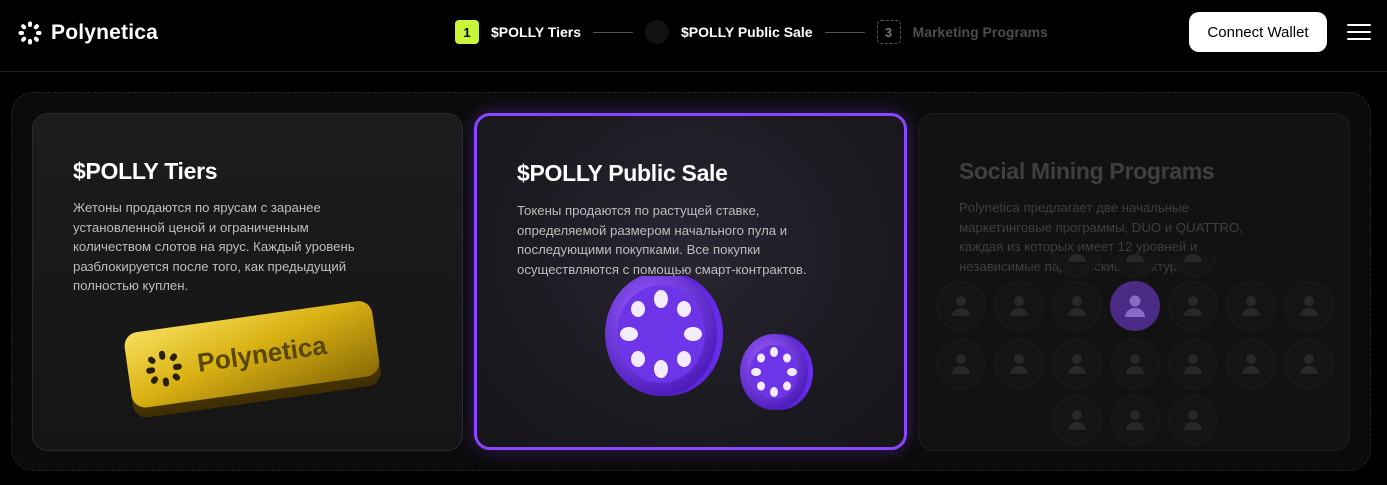 The width and height of the screenshot is (1387, 485). What do you see at coordinates (657, 32) in the screenshot?
I see `step-dot-icon` at bounding box center [657, 32].